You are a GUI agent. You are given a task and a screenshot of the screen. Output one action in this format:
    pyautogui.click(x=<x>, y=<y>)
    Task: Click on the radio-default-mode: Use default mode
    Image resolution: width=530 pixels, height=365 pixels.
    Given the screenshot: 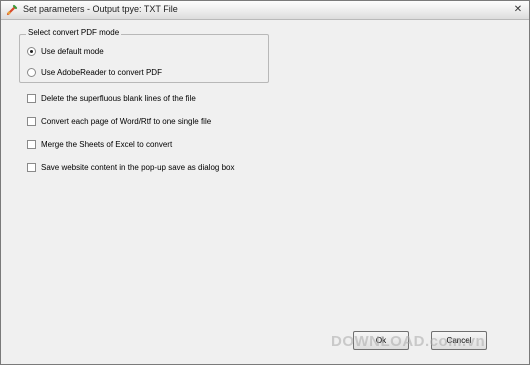 What is the action you would take?
    pyautogui.click(x=65, y=51)
    